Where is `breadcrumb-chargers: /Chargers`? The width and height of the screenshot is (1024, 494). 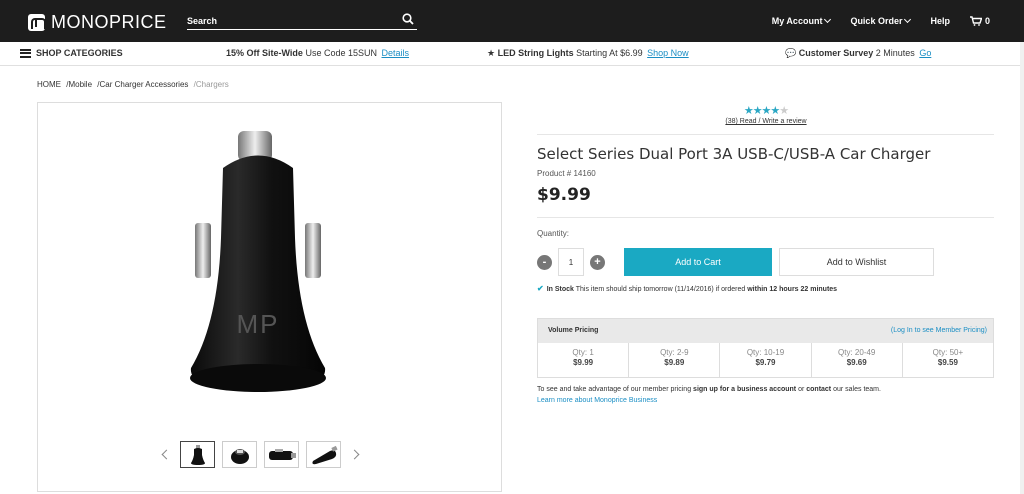 breadcrumb-chargers: /Chargers is located at coordinates (211, 84).